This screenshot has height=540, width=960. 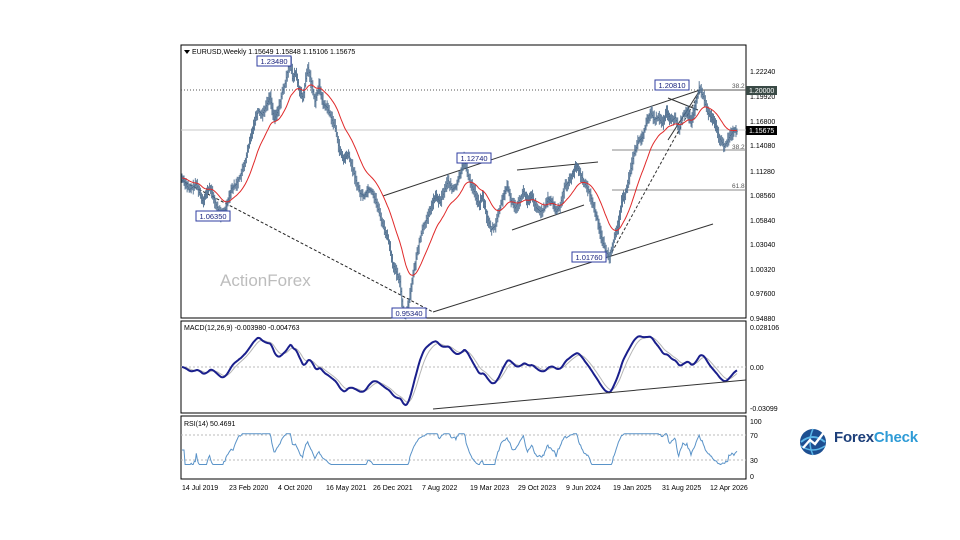 What do you see at coordinates (295, 488) in the screenshot?
I see `x-tick-label: 4 Oct 2020` at bounding box center [295, 488].